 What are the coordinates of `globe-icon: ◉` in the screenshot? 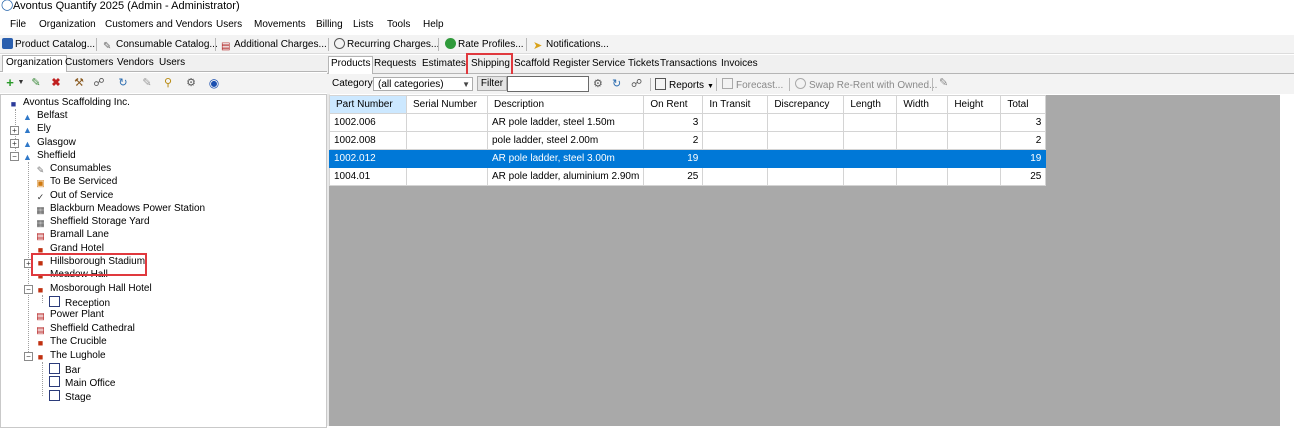 It's located at (214, 83).